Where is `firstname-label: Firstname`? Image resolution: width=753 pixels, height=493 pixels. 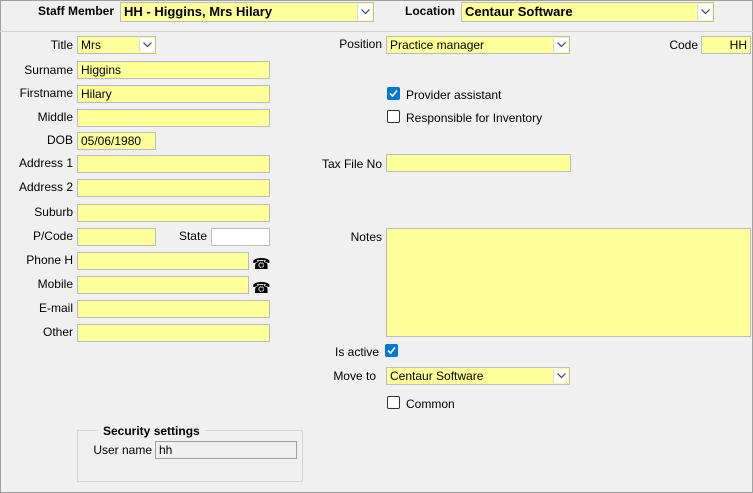 firstname-label: Firstname is located at coordinates (46, 93).